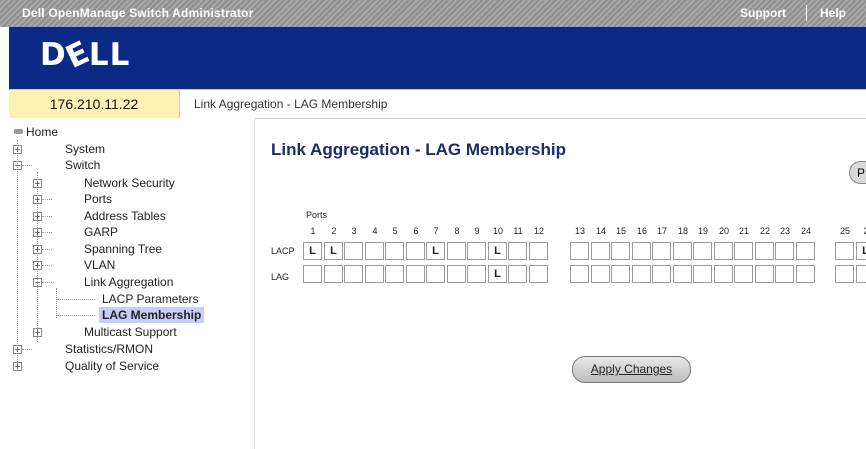 The width and height of the screenshot is (866, 449). I want to click on support-link: Support, so click(763, 13).